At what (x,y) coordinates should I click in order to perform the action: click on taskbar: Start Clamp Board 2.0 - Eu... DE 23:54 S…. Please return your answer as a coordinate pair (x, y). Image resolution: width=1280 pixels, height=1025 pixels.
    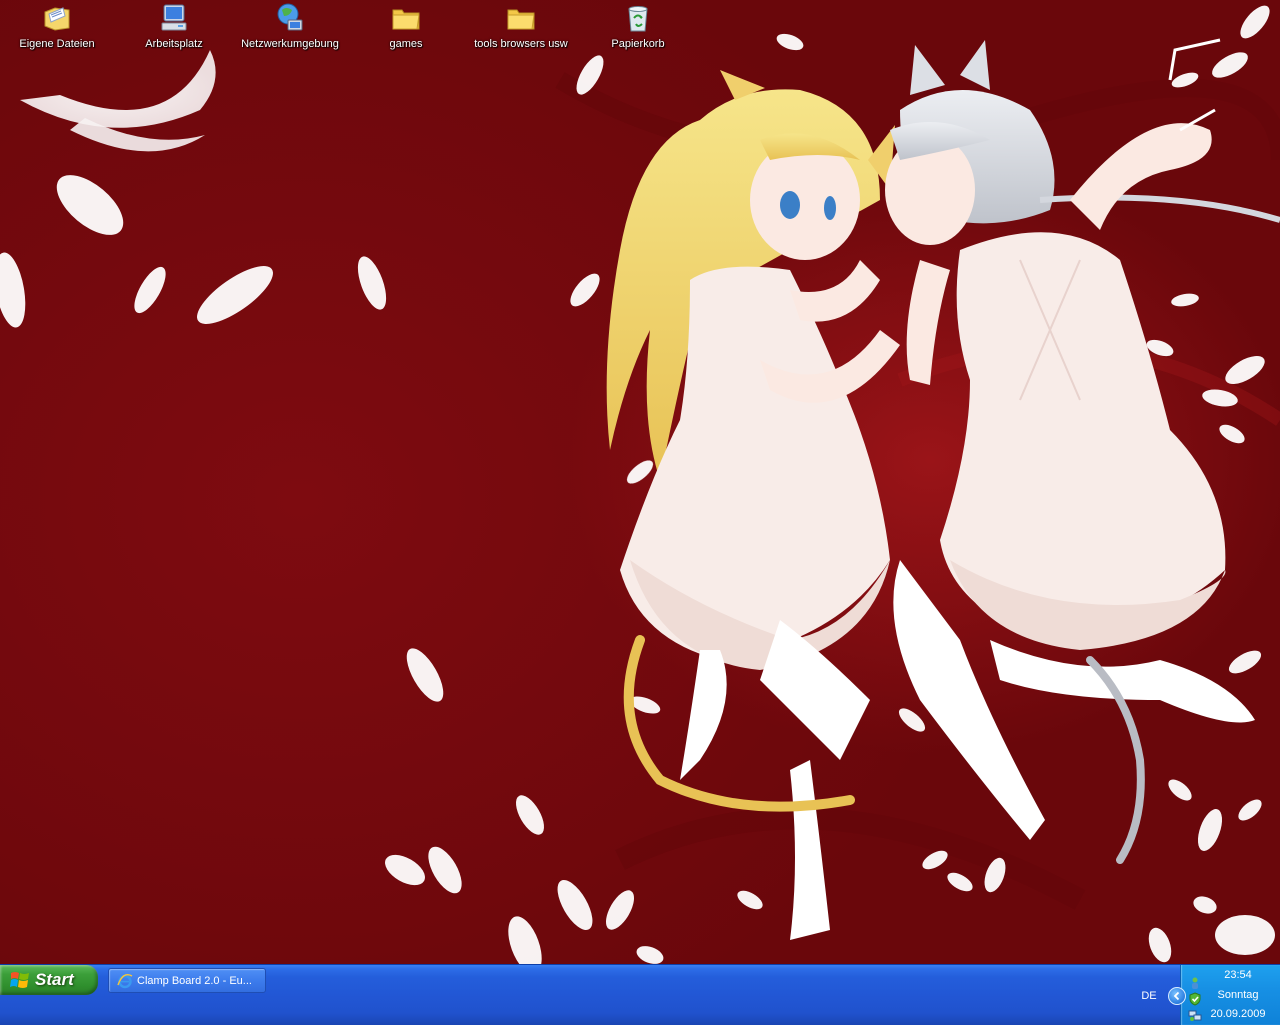
    Looking at the image, I should click on (640, 994).